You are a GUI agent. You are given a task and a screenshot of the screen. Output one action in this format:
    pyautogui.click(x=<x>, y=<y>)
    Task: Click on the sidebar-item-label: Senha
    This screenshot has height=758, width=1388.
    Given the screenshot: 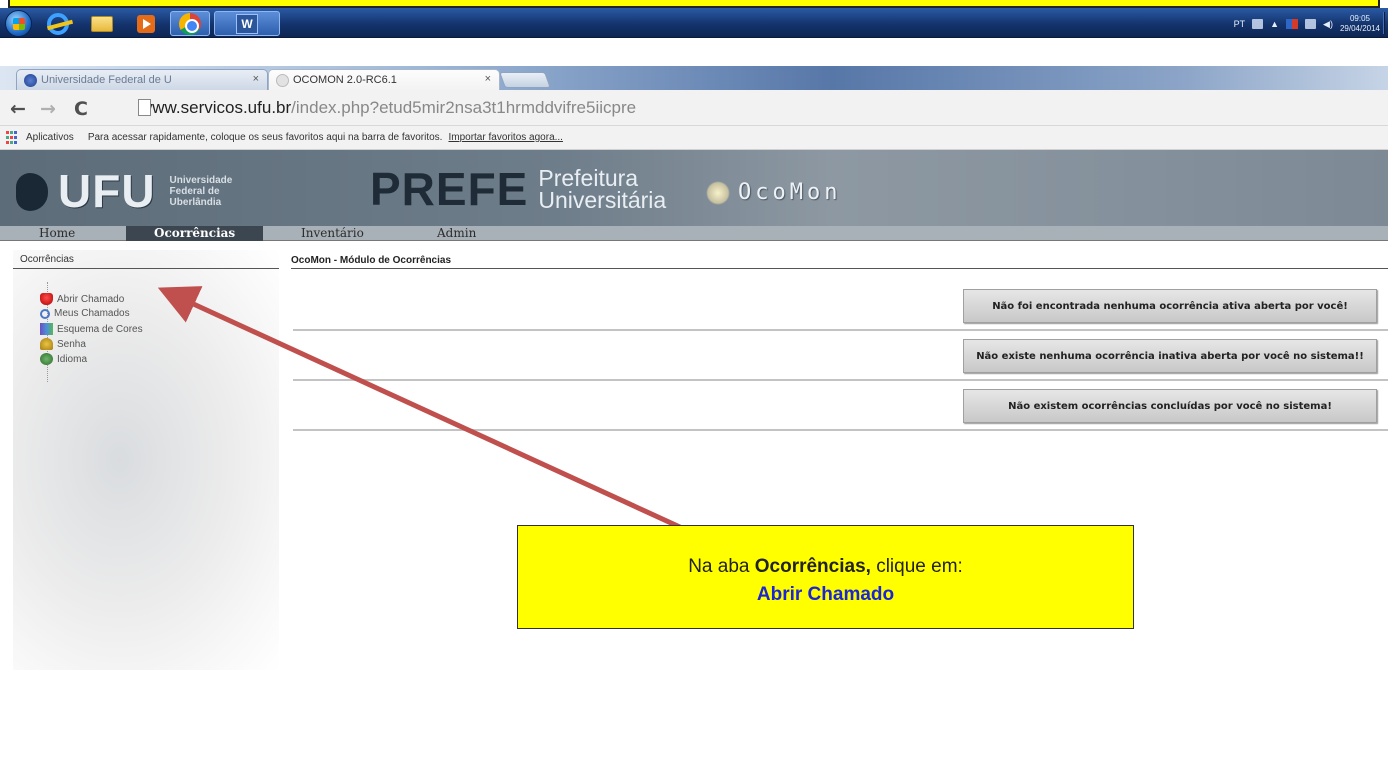 What is the action you would take?
    pyautogui.click(x=71, y=344)
    